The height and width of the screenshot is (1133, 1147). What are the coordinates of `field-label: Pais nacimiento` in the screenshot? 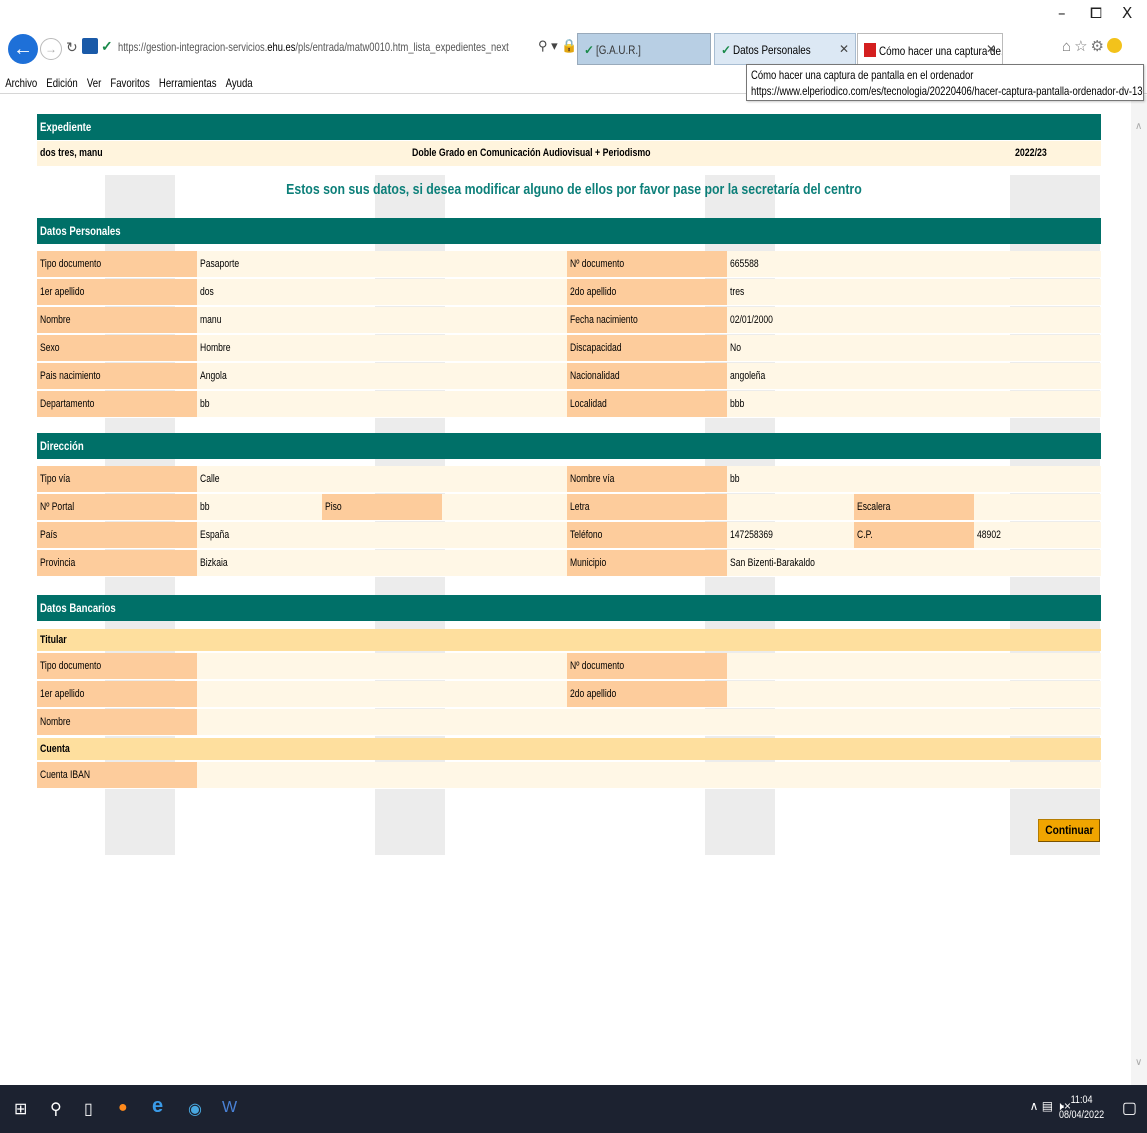 It's located at (117, 376).